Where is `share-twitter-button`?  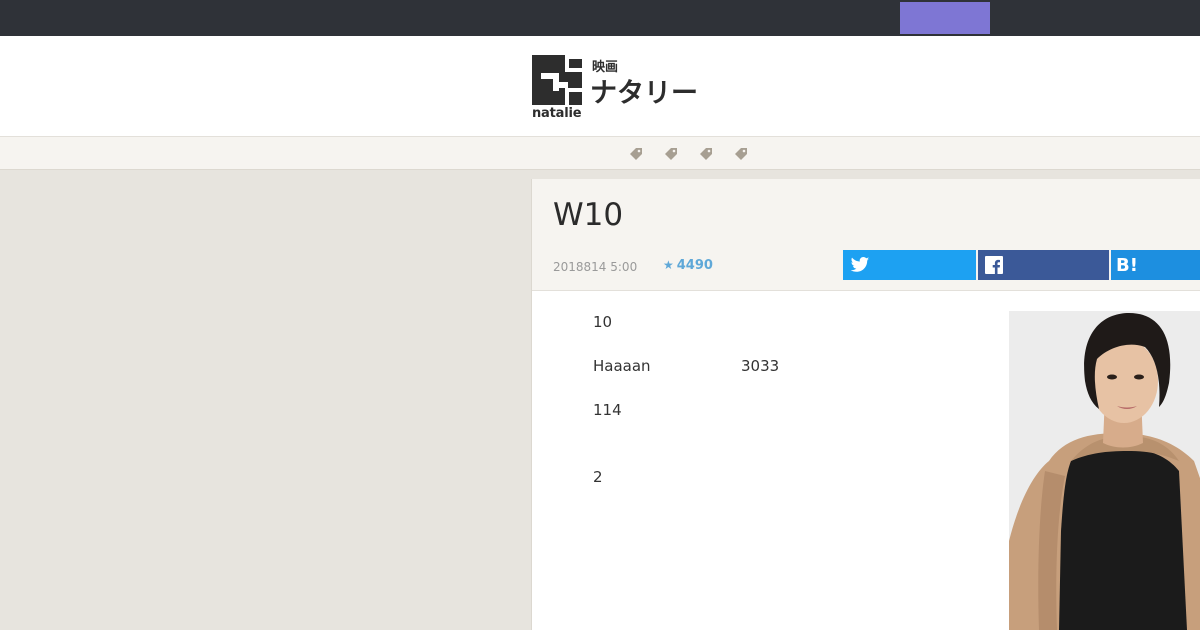
share-twitter-button is located at coordinates (909, 265).